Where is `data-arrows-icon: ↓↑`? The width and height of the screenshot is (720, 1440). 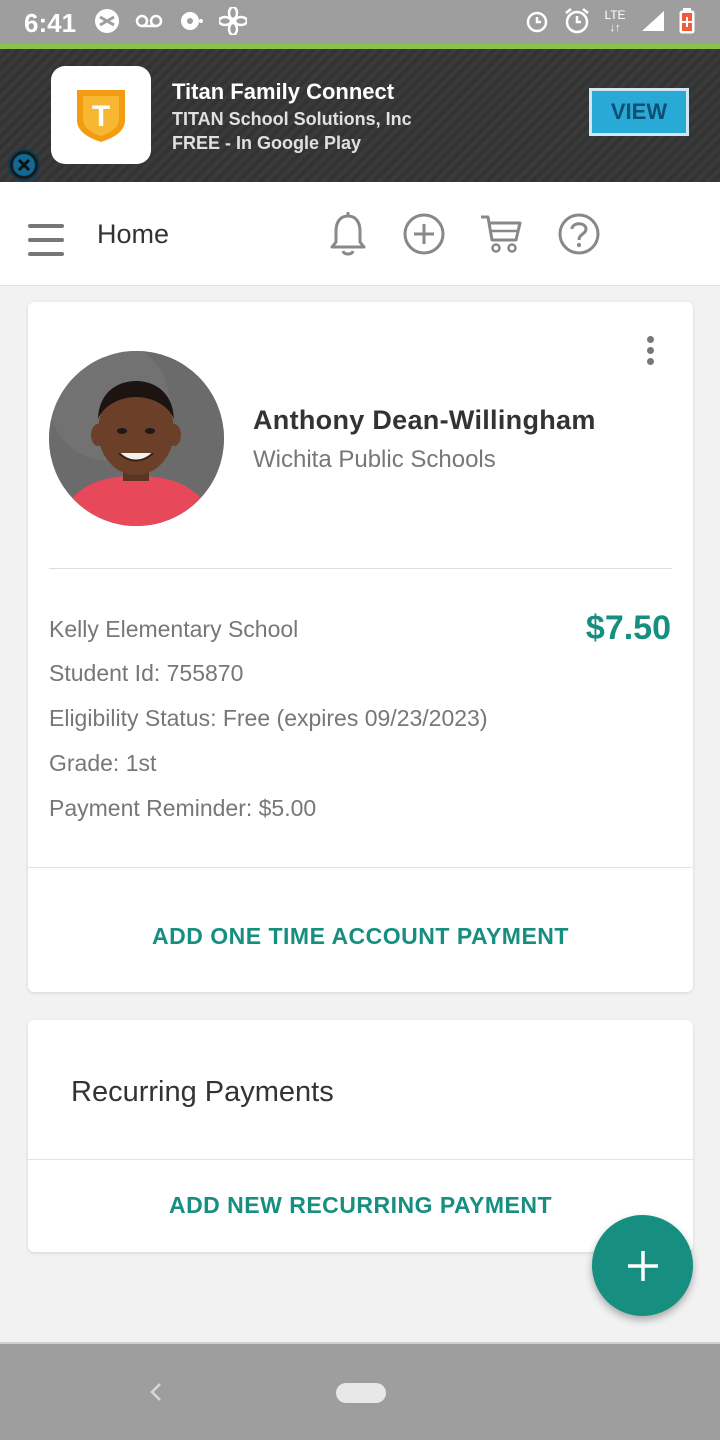
data-arrows-icon: ↓↑ is located at coordinates (615, 28).